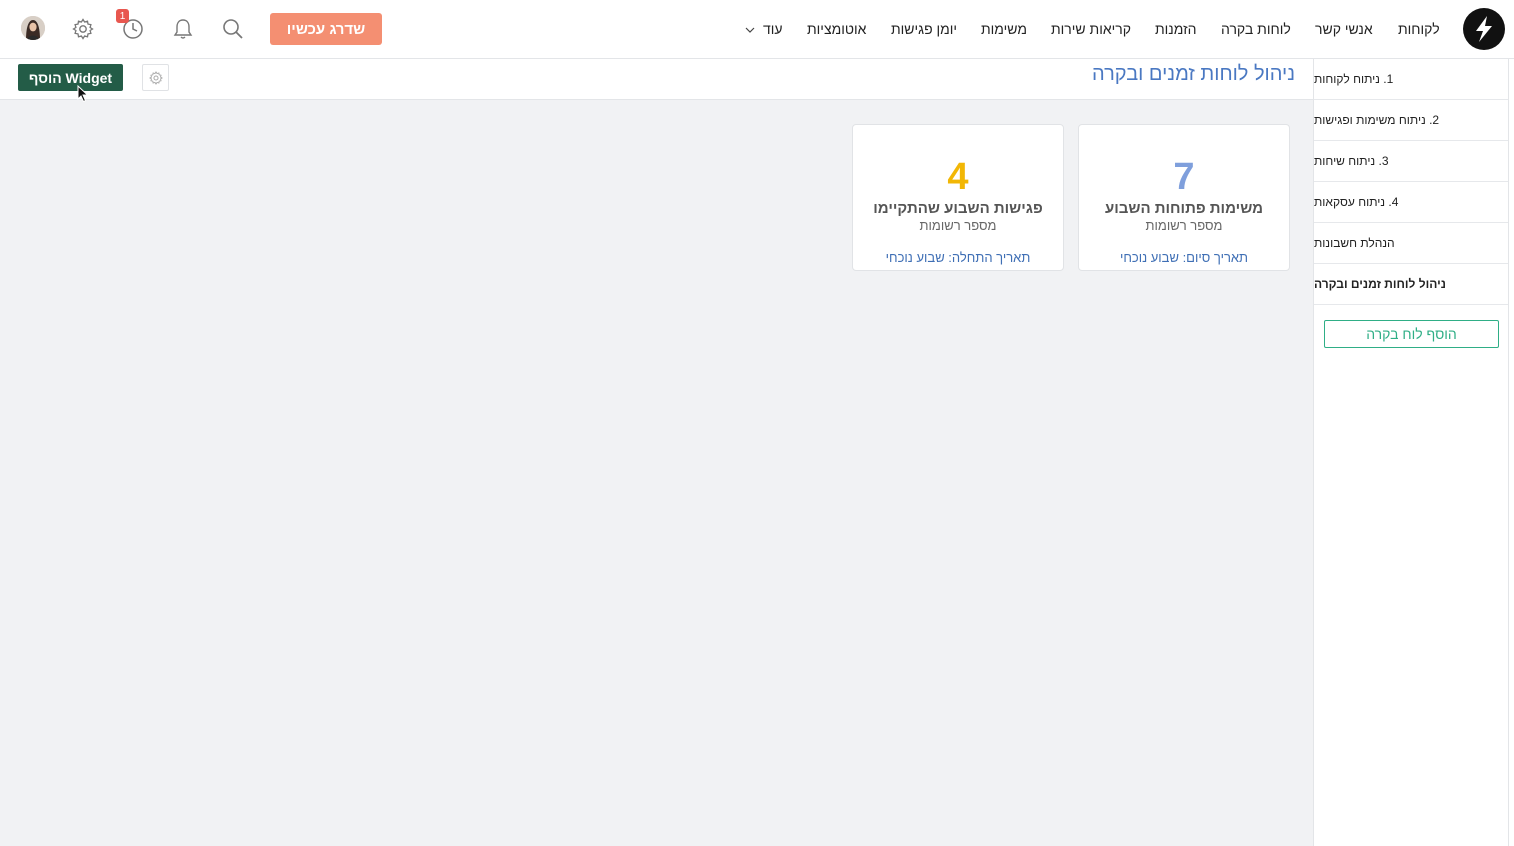  Describe the element at coordinates (1419, 29) in the screenshot. I see `nav-customers: לקוחות` at that location.